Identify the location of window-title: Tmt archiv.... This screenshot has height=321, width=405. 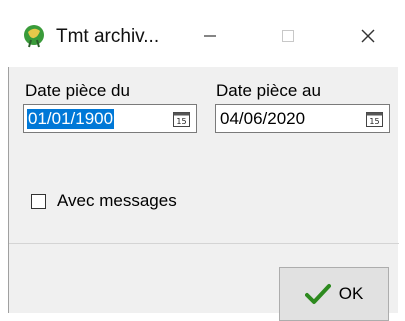
(108, 36).